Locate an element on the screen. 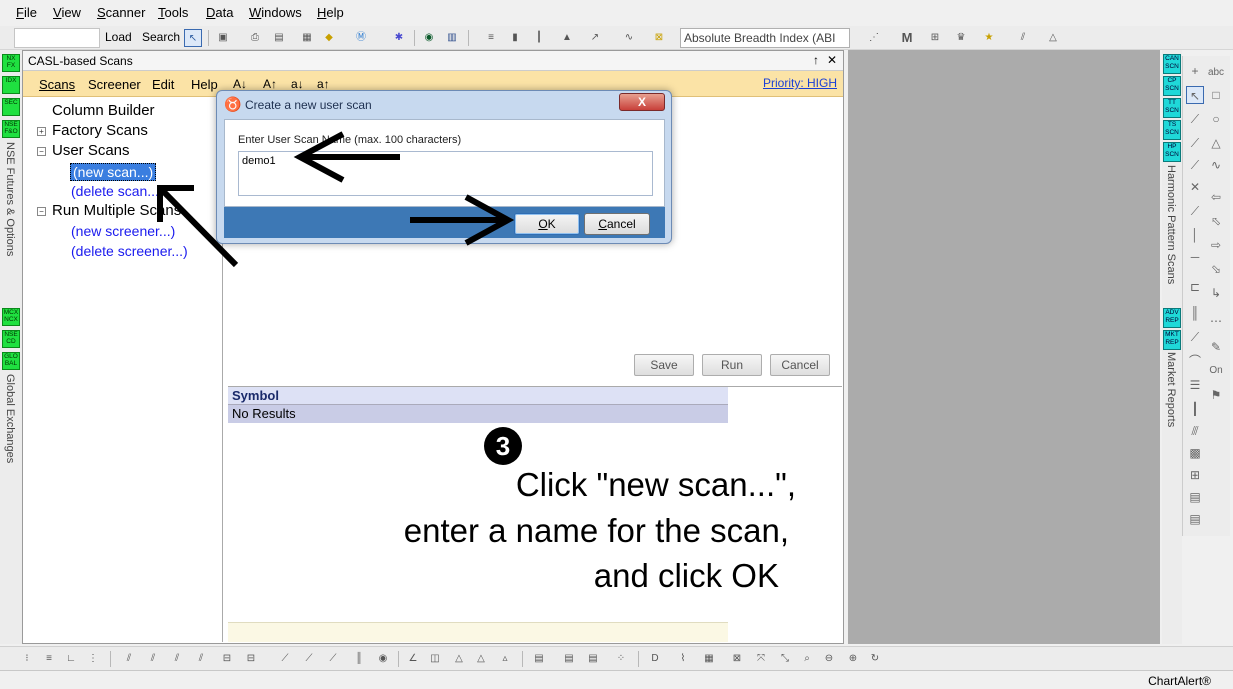 The image size is (1233, 689). instruction-line-2: enter a name for the scan, is located at coordinates (596, 530).